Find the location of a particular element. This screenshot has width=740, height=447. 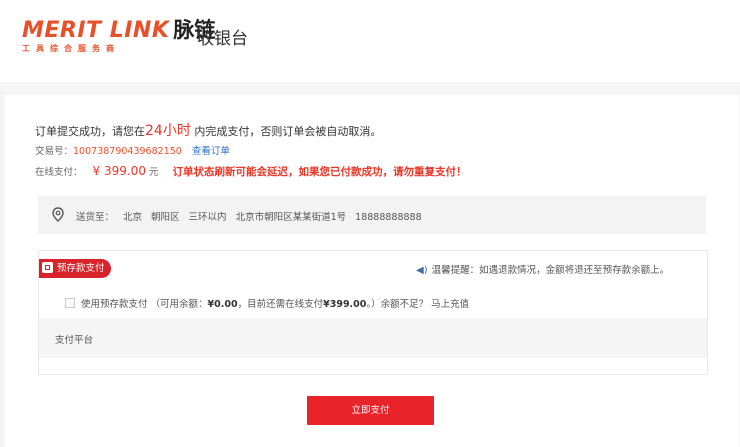

duplicate-payment-warning: 订单状态刷新可能会延迟，如果您已付款成功，请勿重复支付！ is located at coordinates (319, 172).